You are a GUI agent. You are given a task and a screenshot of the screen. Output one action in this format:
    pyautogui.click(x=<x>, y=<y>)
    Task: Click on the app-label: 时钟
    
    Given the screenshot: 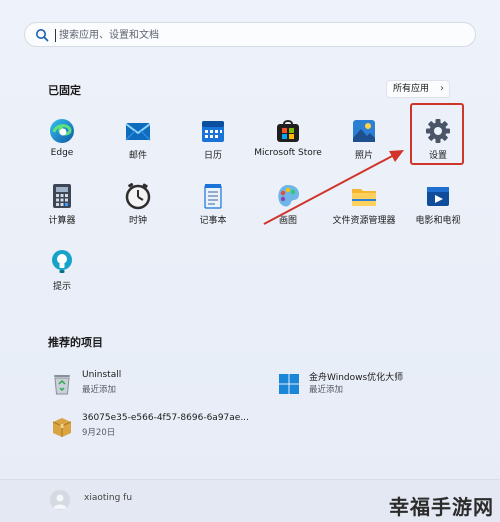 What is the action you would take?
    pyautogui.click(x=137, y=221)
    